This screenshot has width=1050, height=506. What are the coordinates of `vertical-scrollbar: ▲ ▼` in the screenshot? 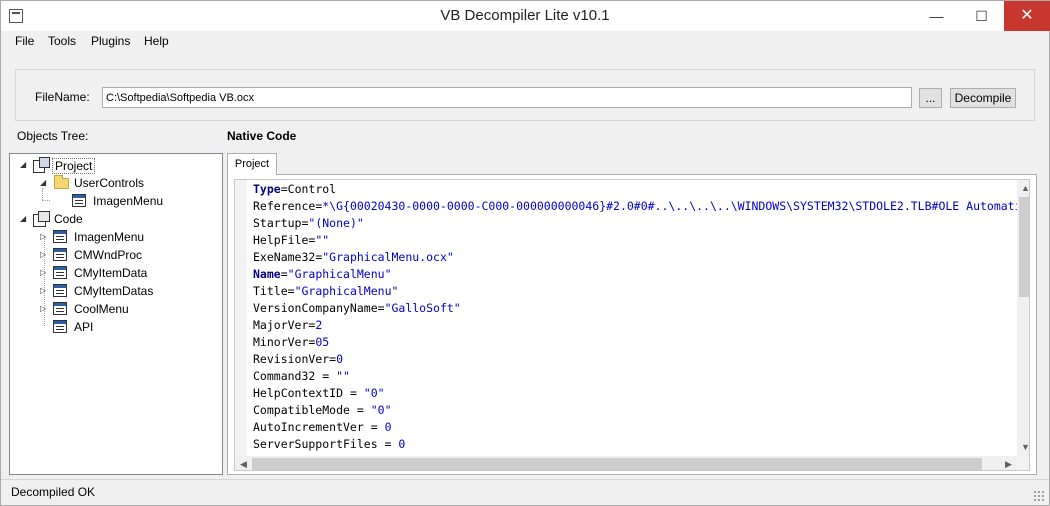 It's located at (1023, 318).